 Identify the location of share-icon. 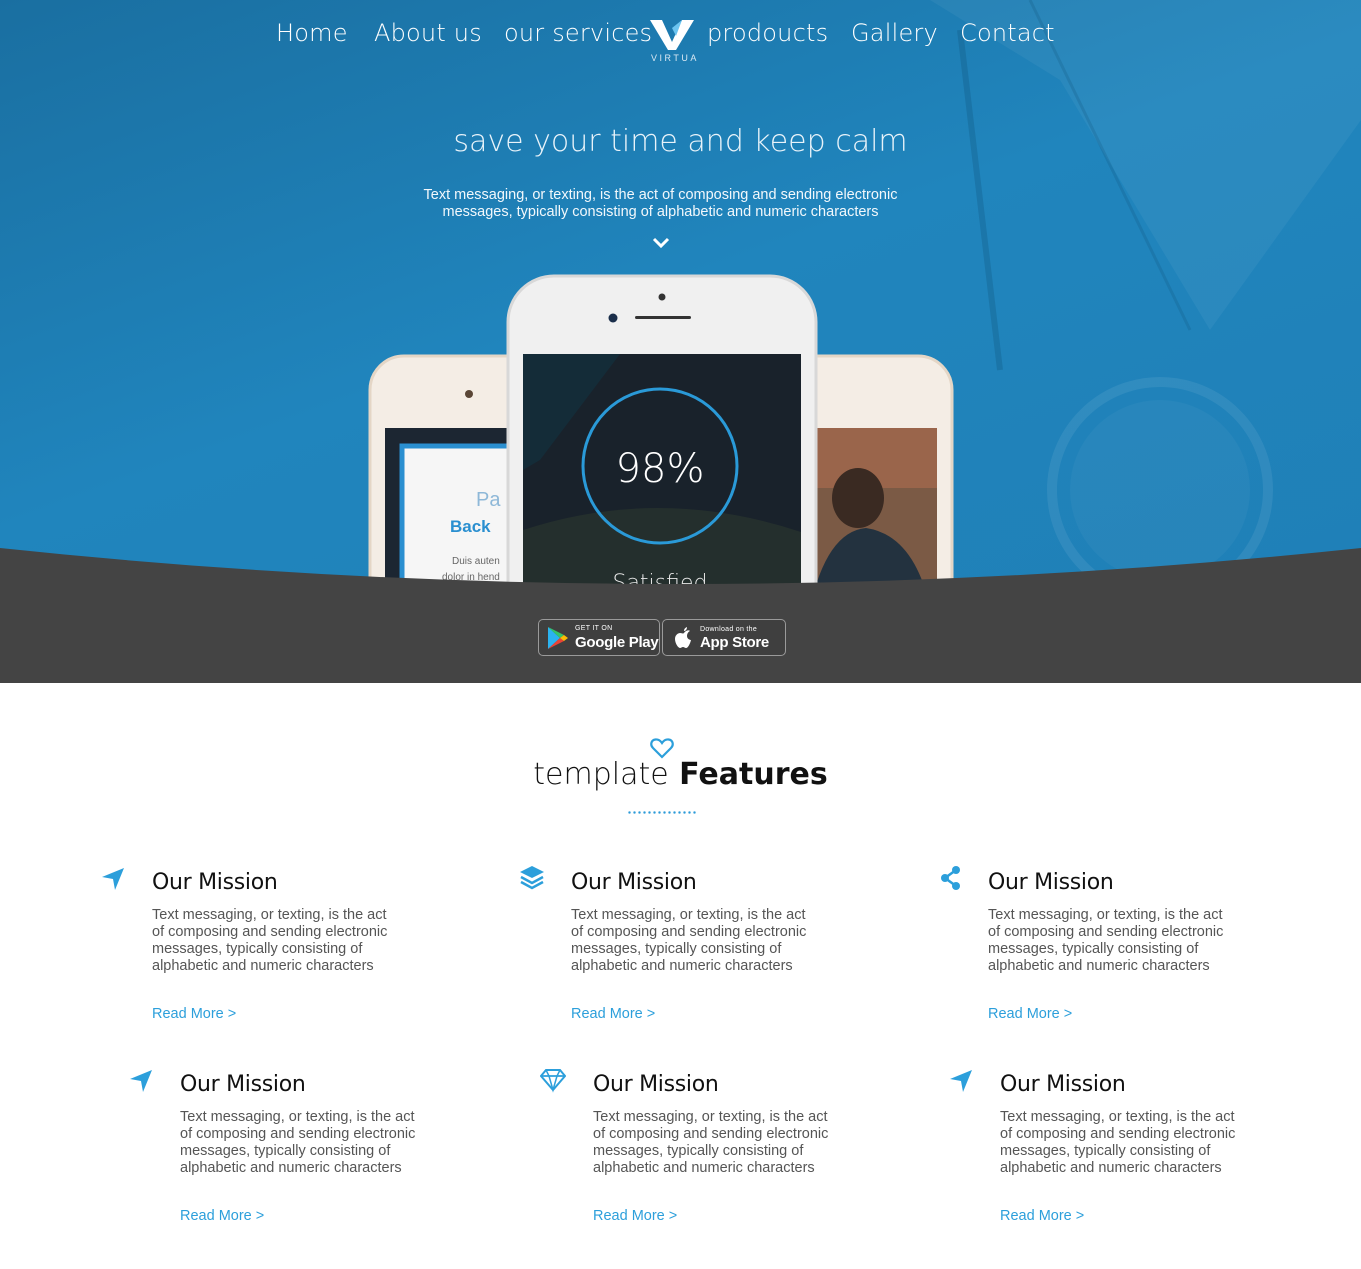
(950, 878).